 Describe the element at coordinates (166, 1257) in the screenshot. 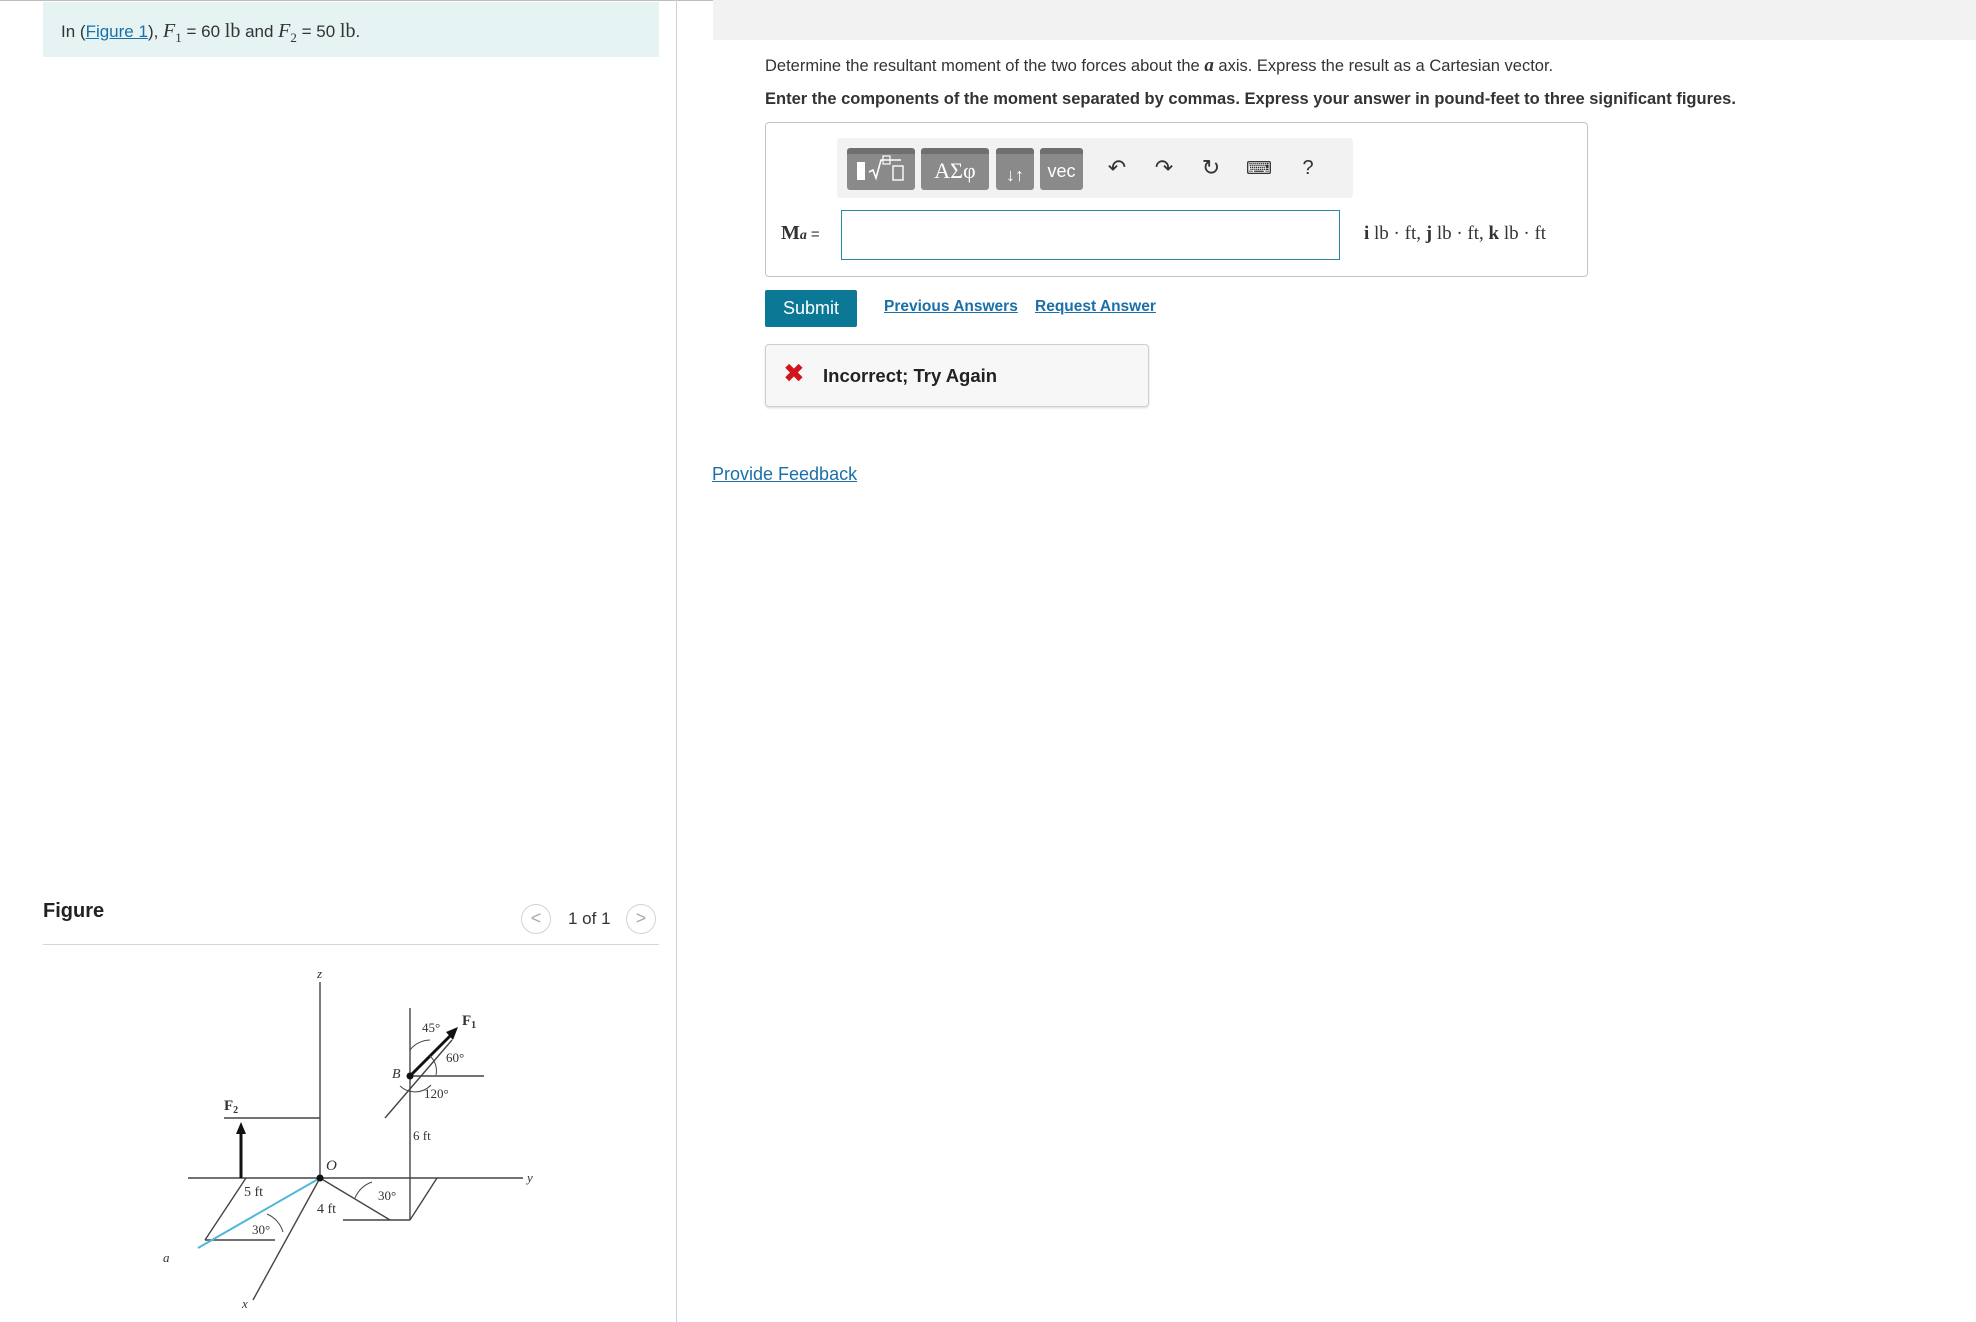

I see `a-label: a` at that location.